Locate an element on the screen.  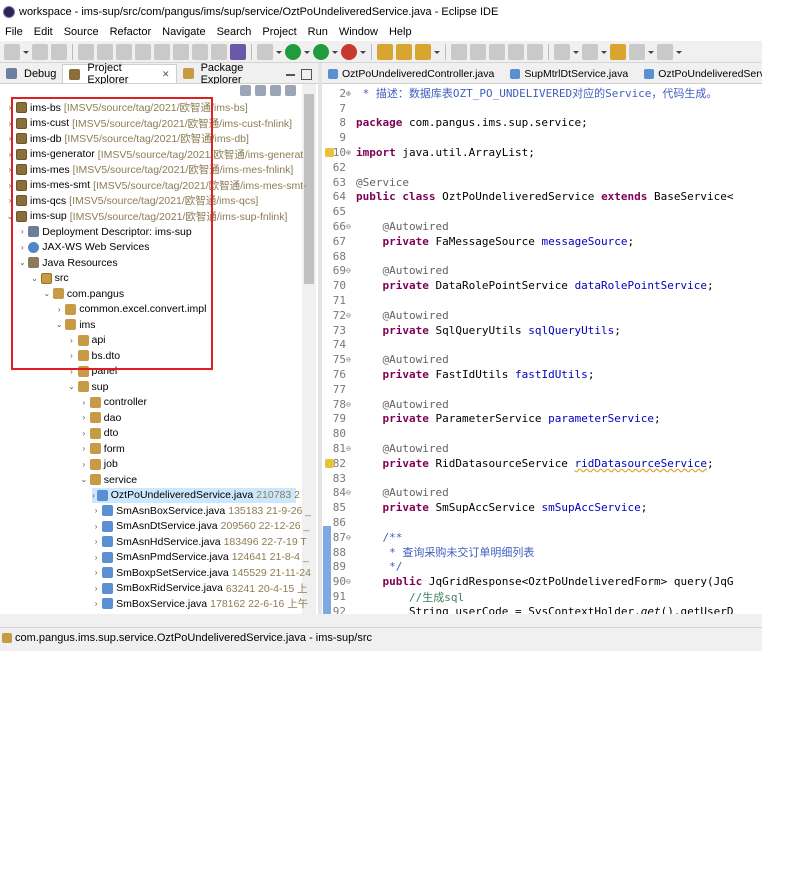
tree-item: › dto is located at coordinates (99, 434).